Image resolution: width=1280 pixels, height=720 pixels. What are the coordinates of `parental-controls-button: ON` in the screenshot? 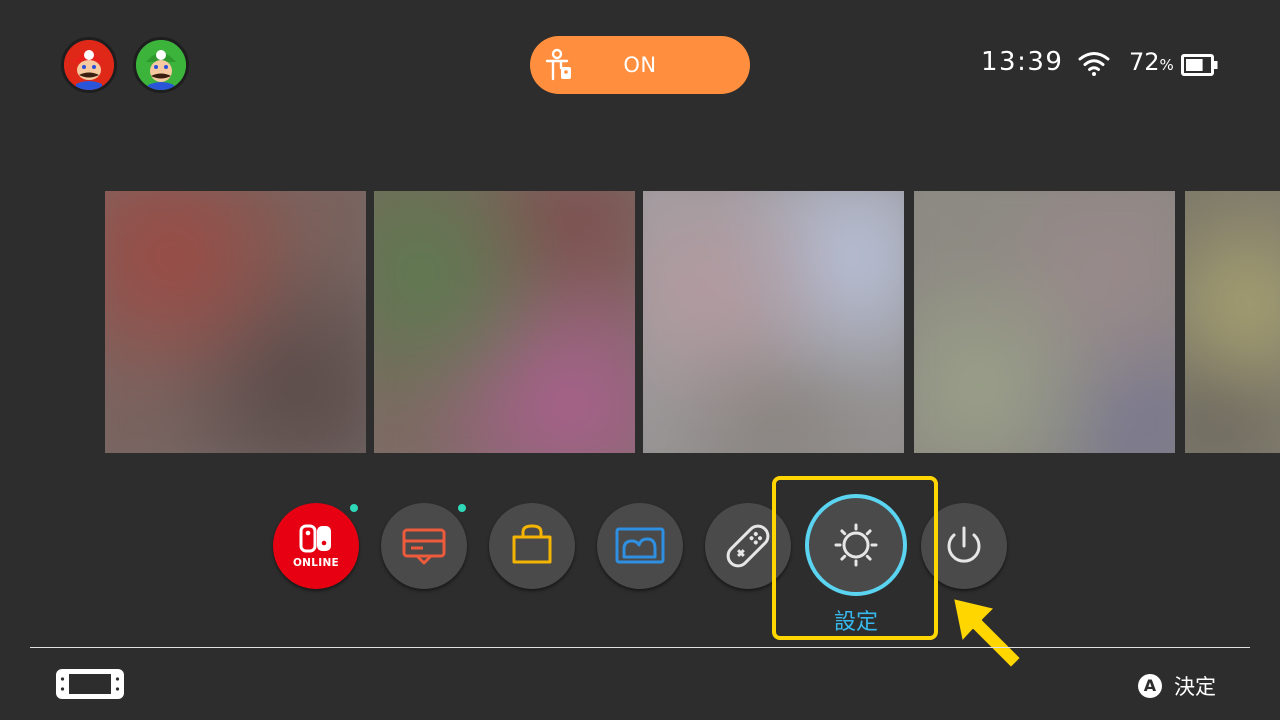 It's located at (640, 65).